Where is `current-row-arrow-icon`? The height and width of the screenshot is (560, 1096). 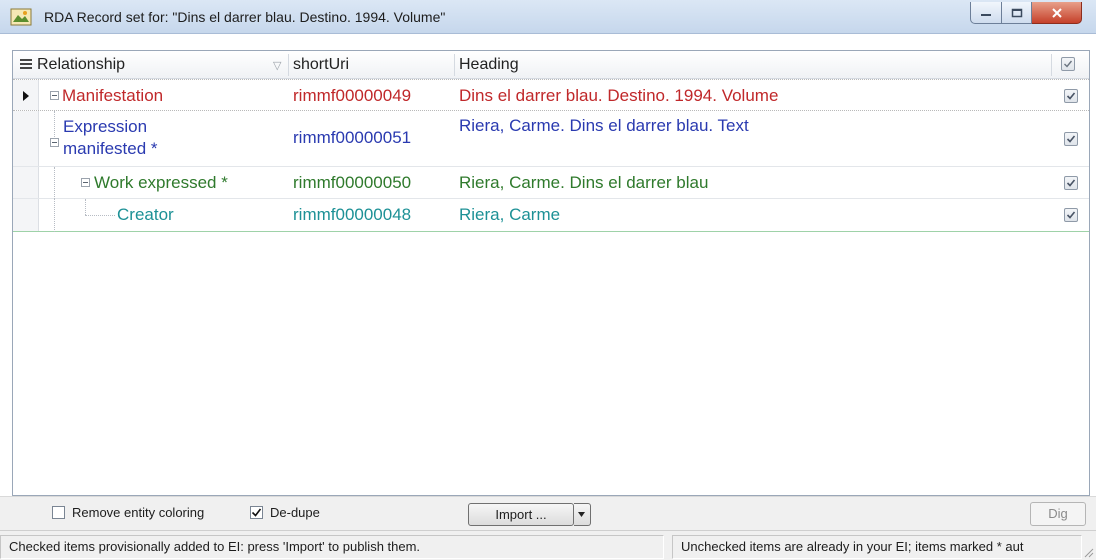
current-row-arrow-icon is located at coordinates (26, 96).